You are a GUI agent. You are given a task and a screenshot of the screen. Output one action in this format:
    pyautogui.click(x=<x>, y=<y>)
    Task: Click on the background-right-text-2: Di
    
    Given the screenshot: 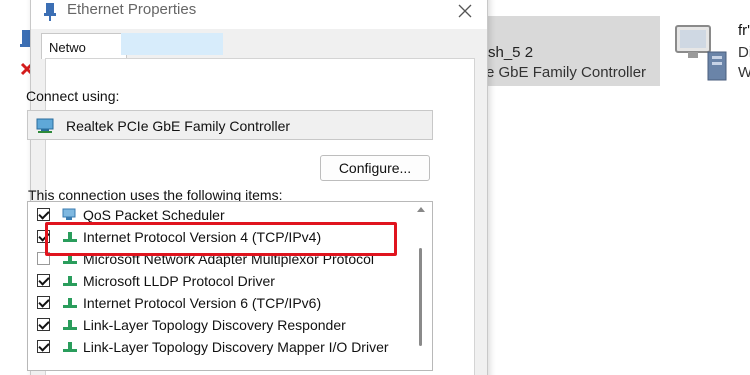 What is the action you would take?
    pyautogui.click(x=744, y=52)
    